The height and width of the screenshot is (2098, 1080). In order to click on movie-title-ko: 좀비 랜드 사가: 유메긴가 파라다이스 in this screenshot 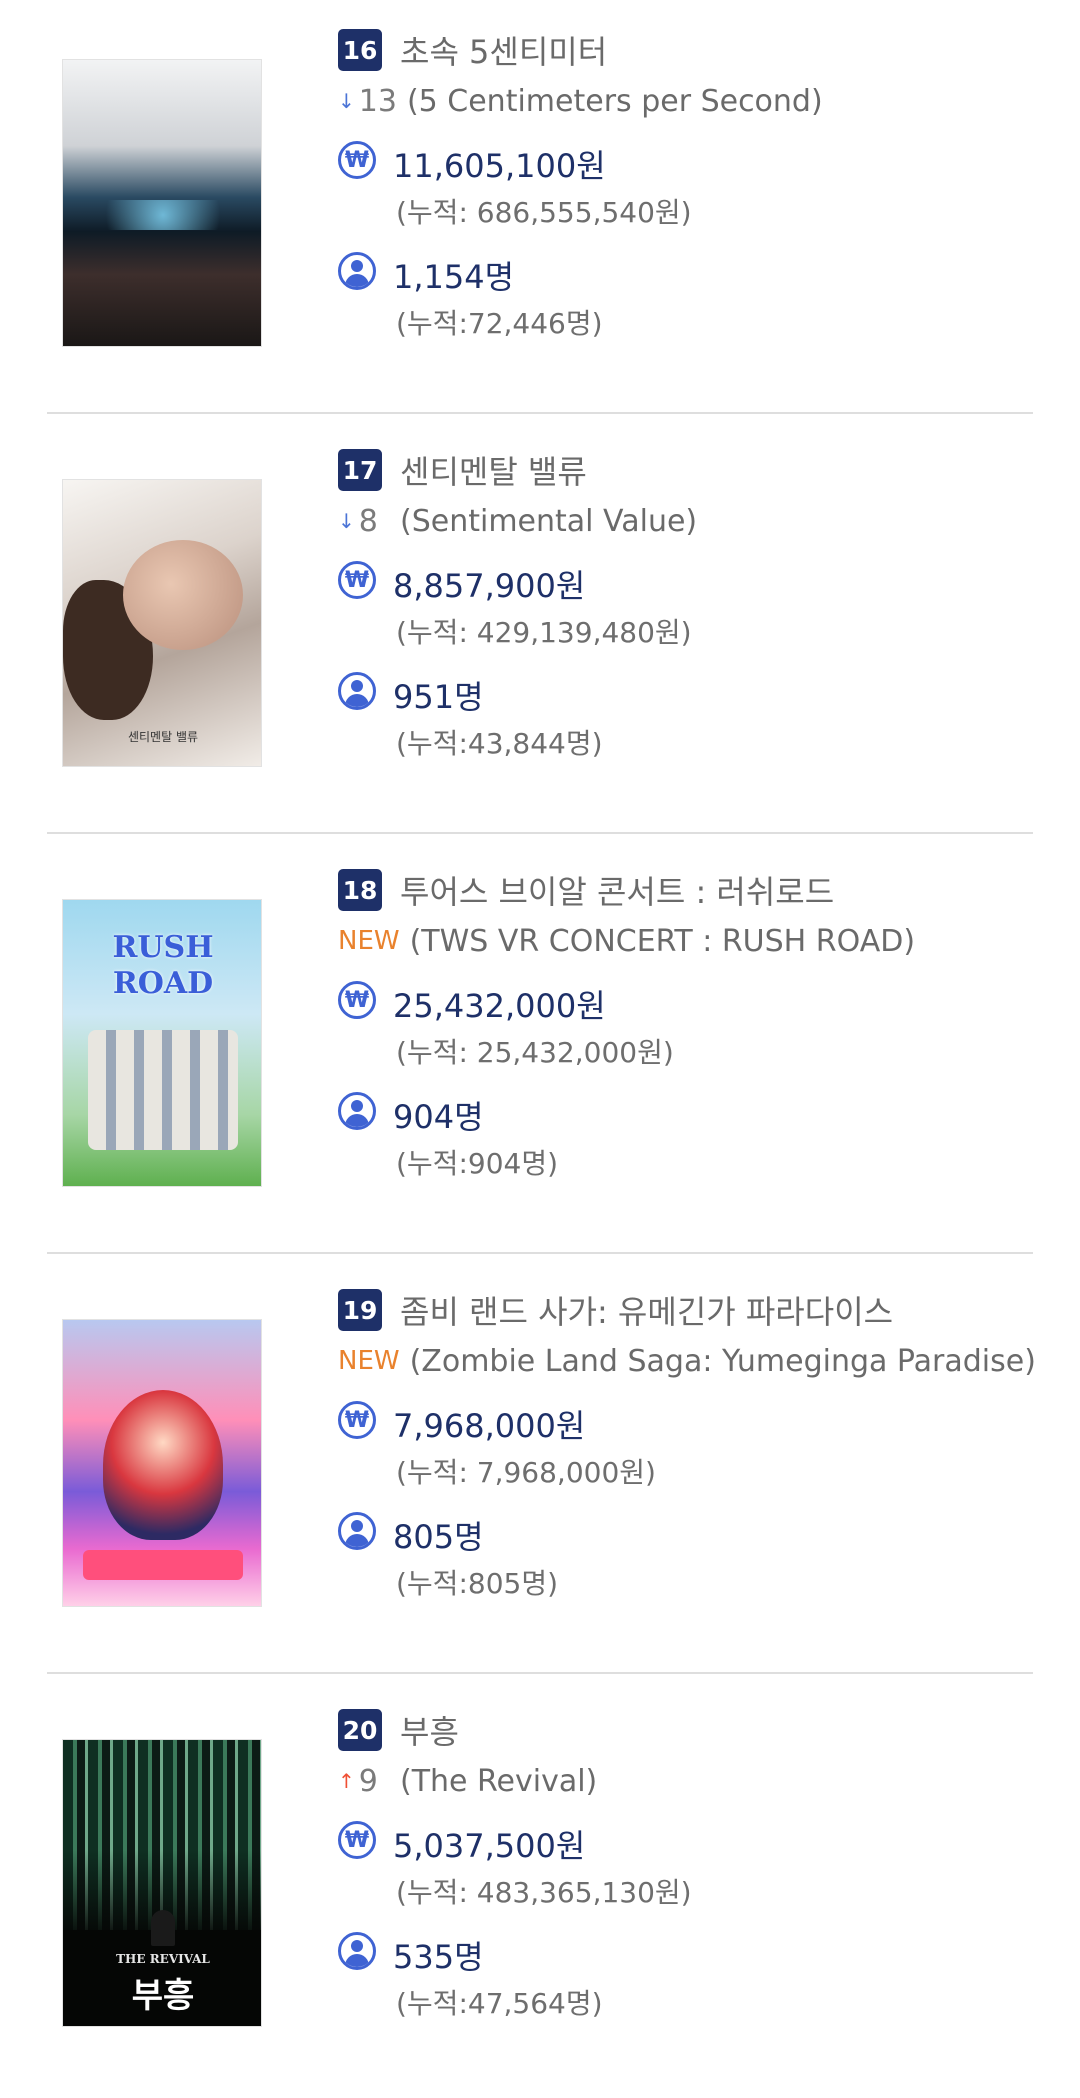, I will do `click(646, 1310)`.